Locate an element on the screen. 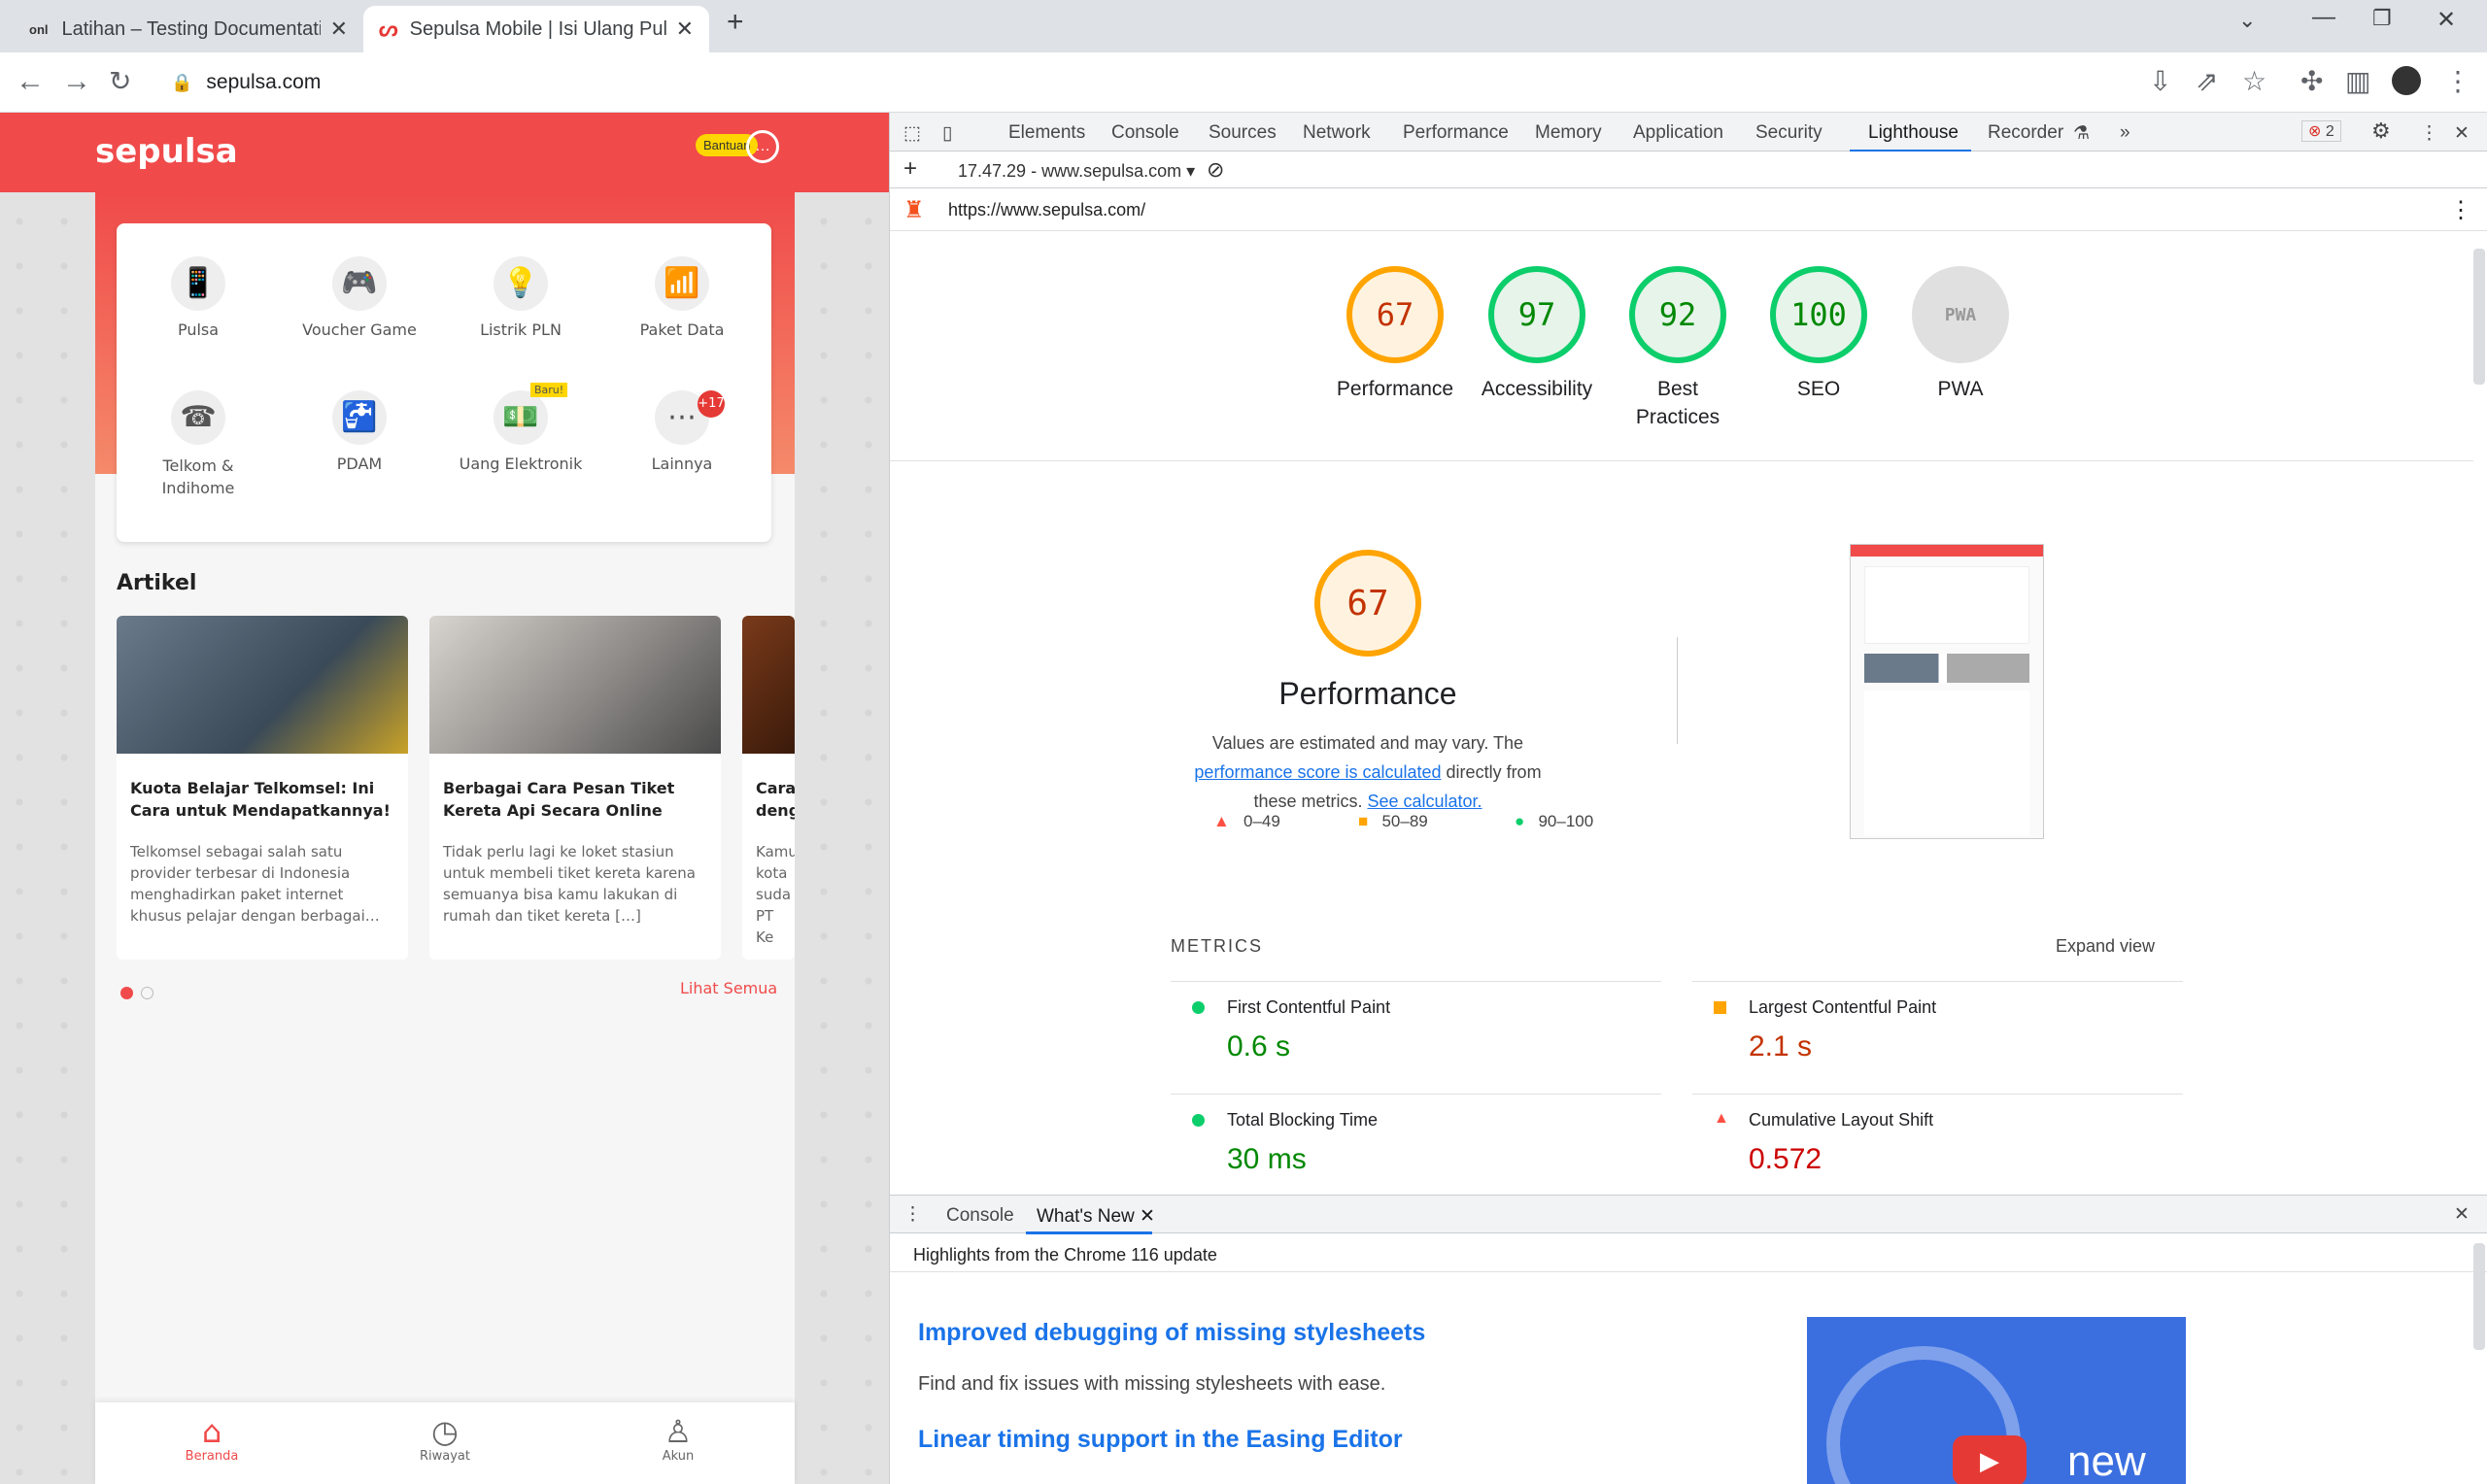  see-calculator-link: See calculator. is located at coordinates (1424, 801).